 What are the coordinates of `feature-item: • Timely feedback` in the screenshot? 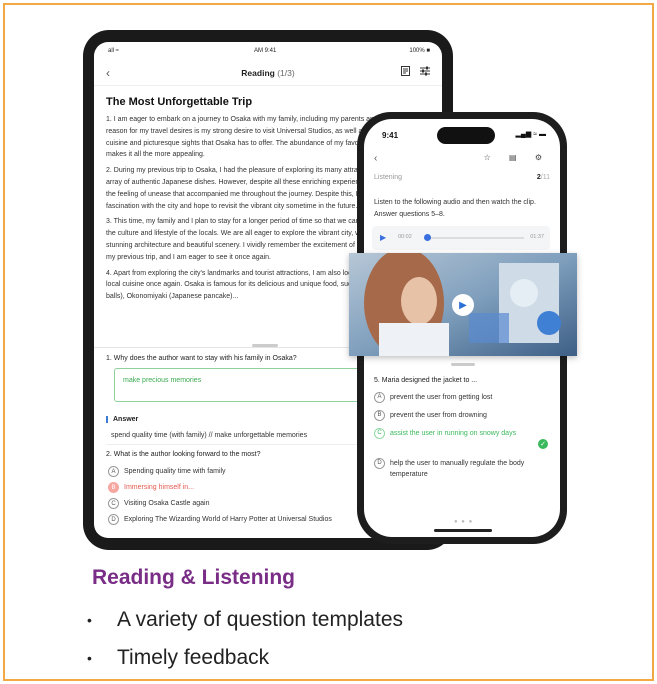 It's located at (245, 658).